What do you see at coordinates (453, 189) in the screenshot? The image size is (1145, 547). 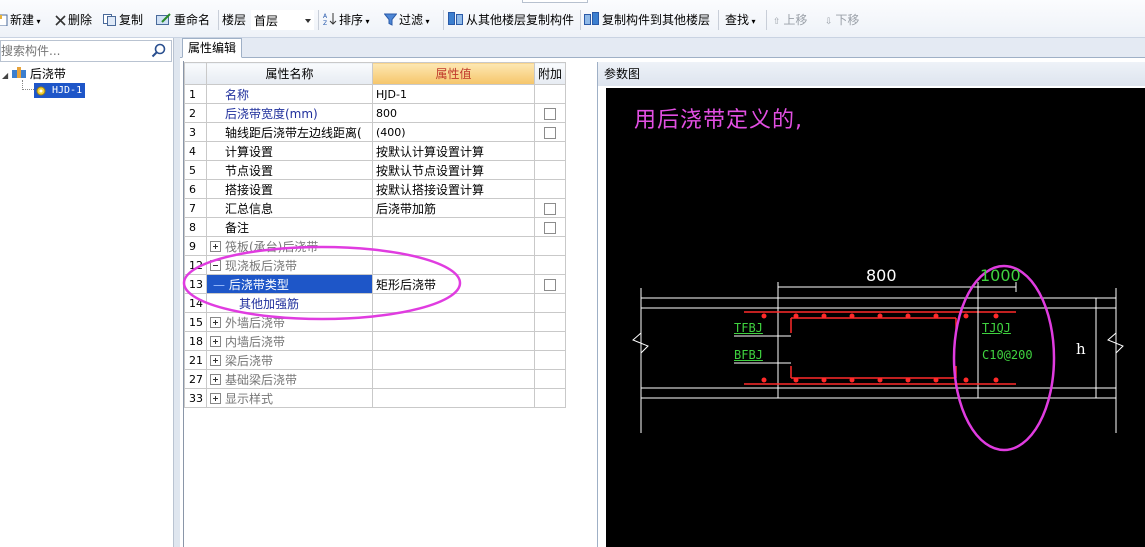 I see `property-value: 按默认搭接设置计算` at bounding box center [453, 189].